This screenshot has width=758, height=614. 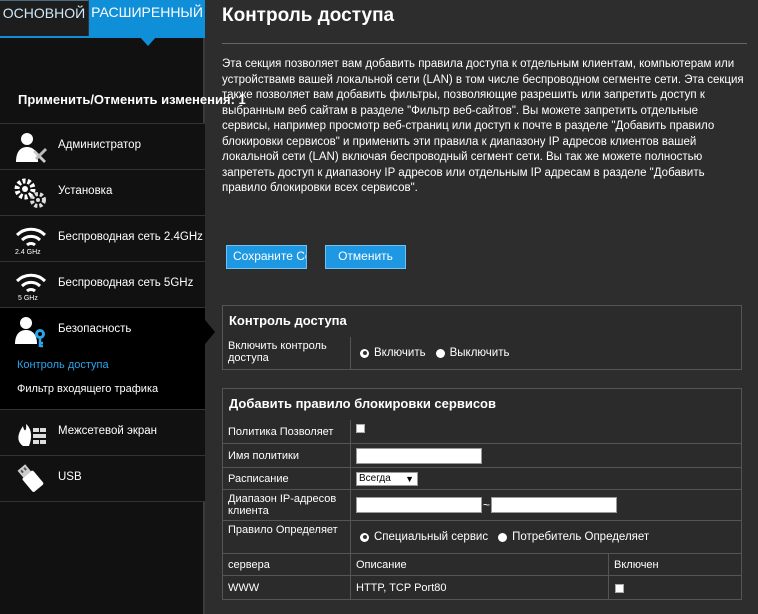 I want to click on sidebar-item-setup: Установка, so click(x=102, y=193).